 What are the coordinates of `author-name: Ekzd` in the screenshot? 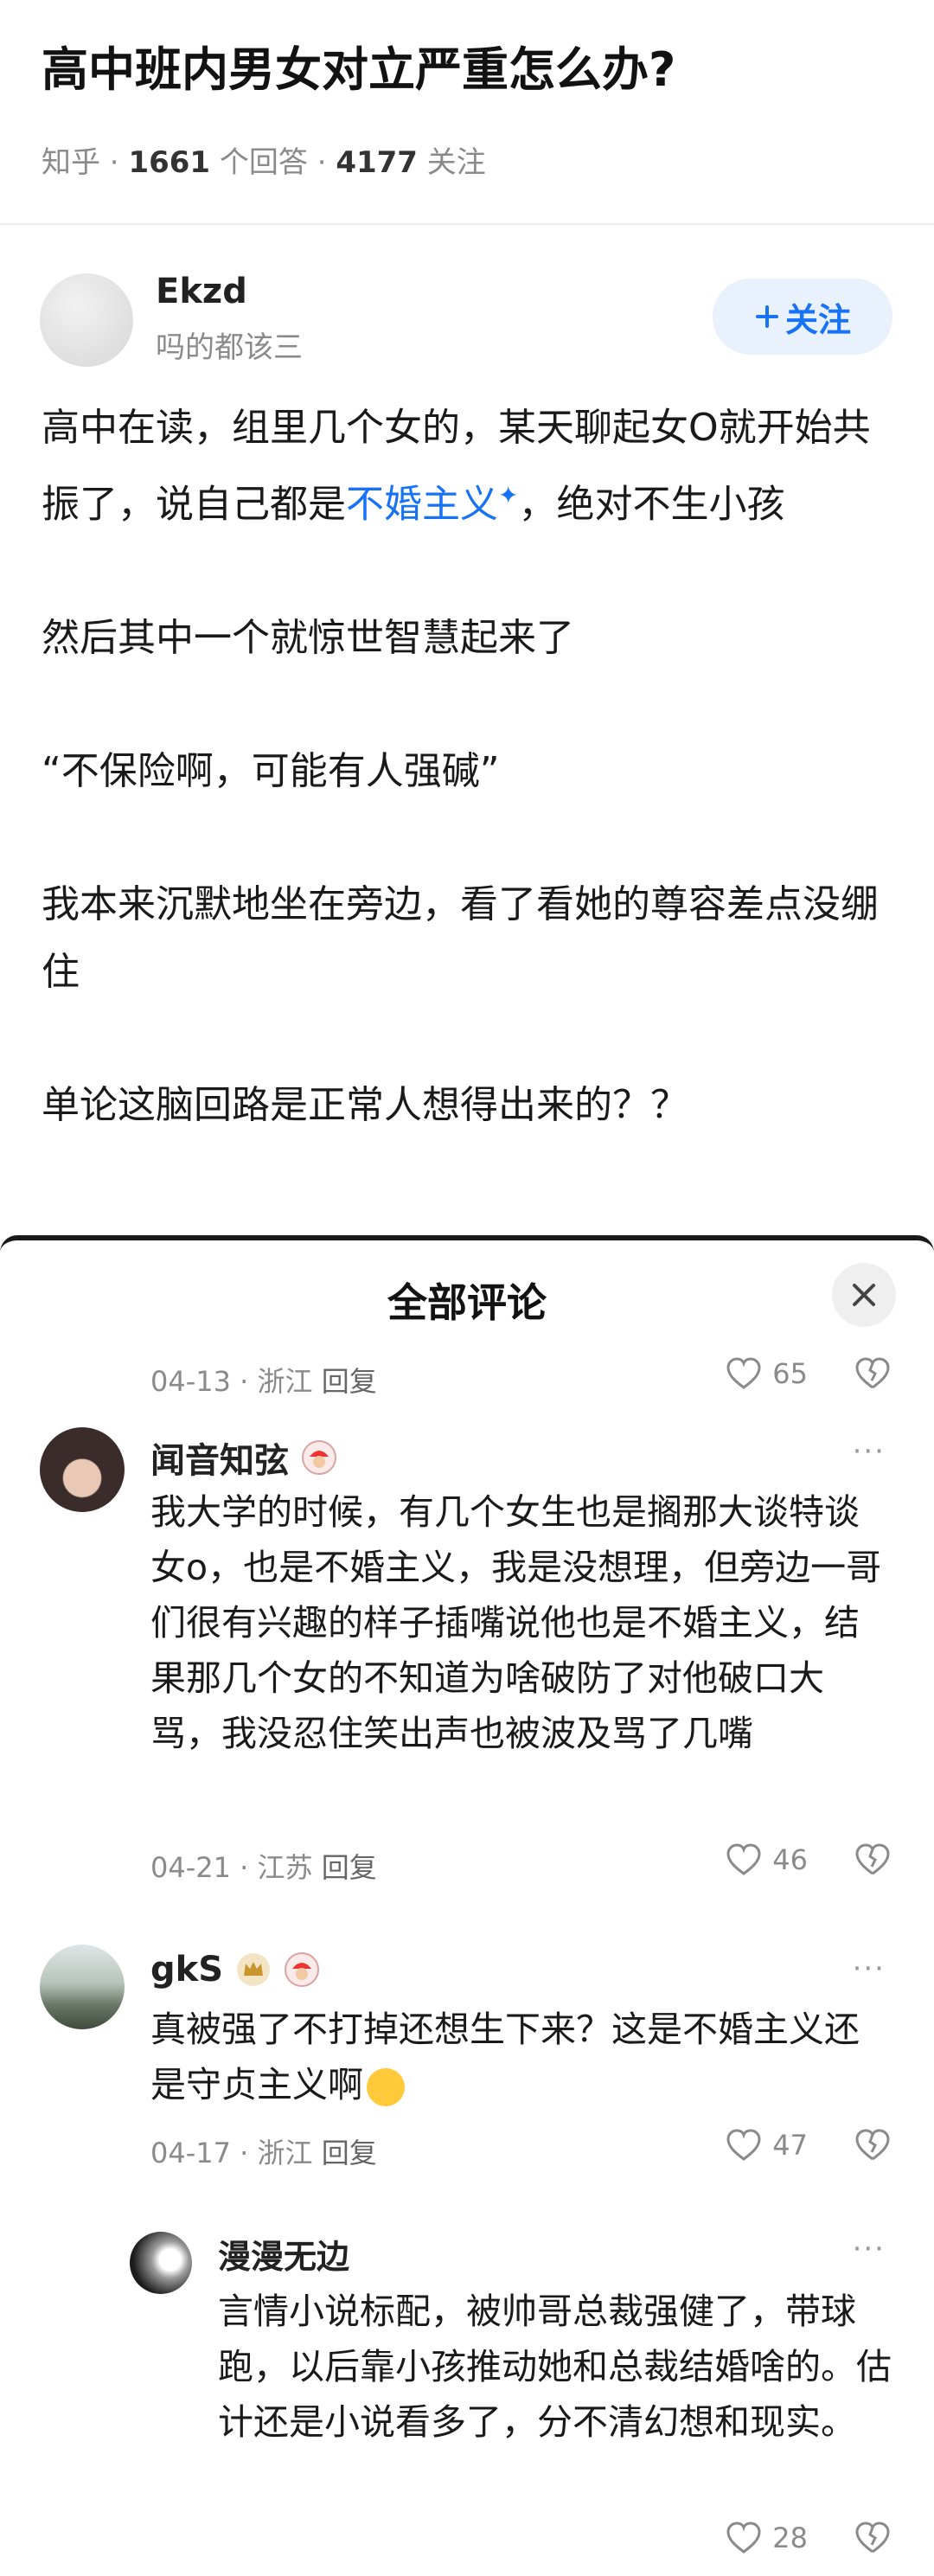 It's located at (201, 291).